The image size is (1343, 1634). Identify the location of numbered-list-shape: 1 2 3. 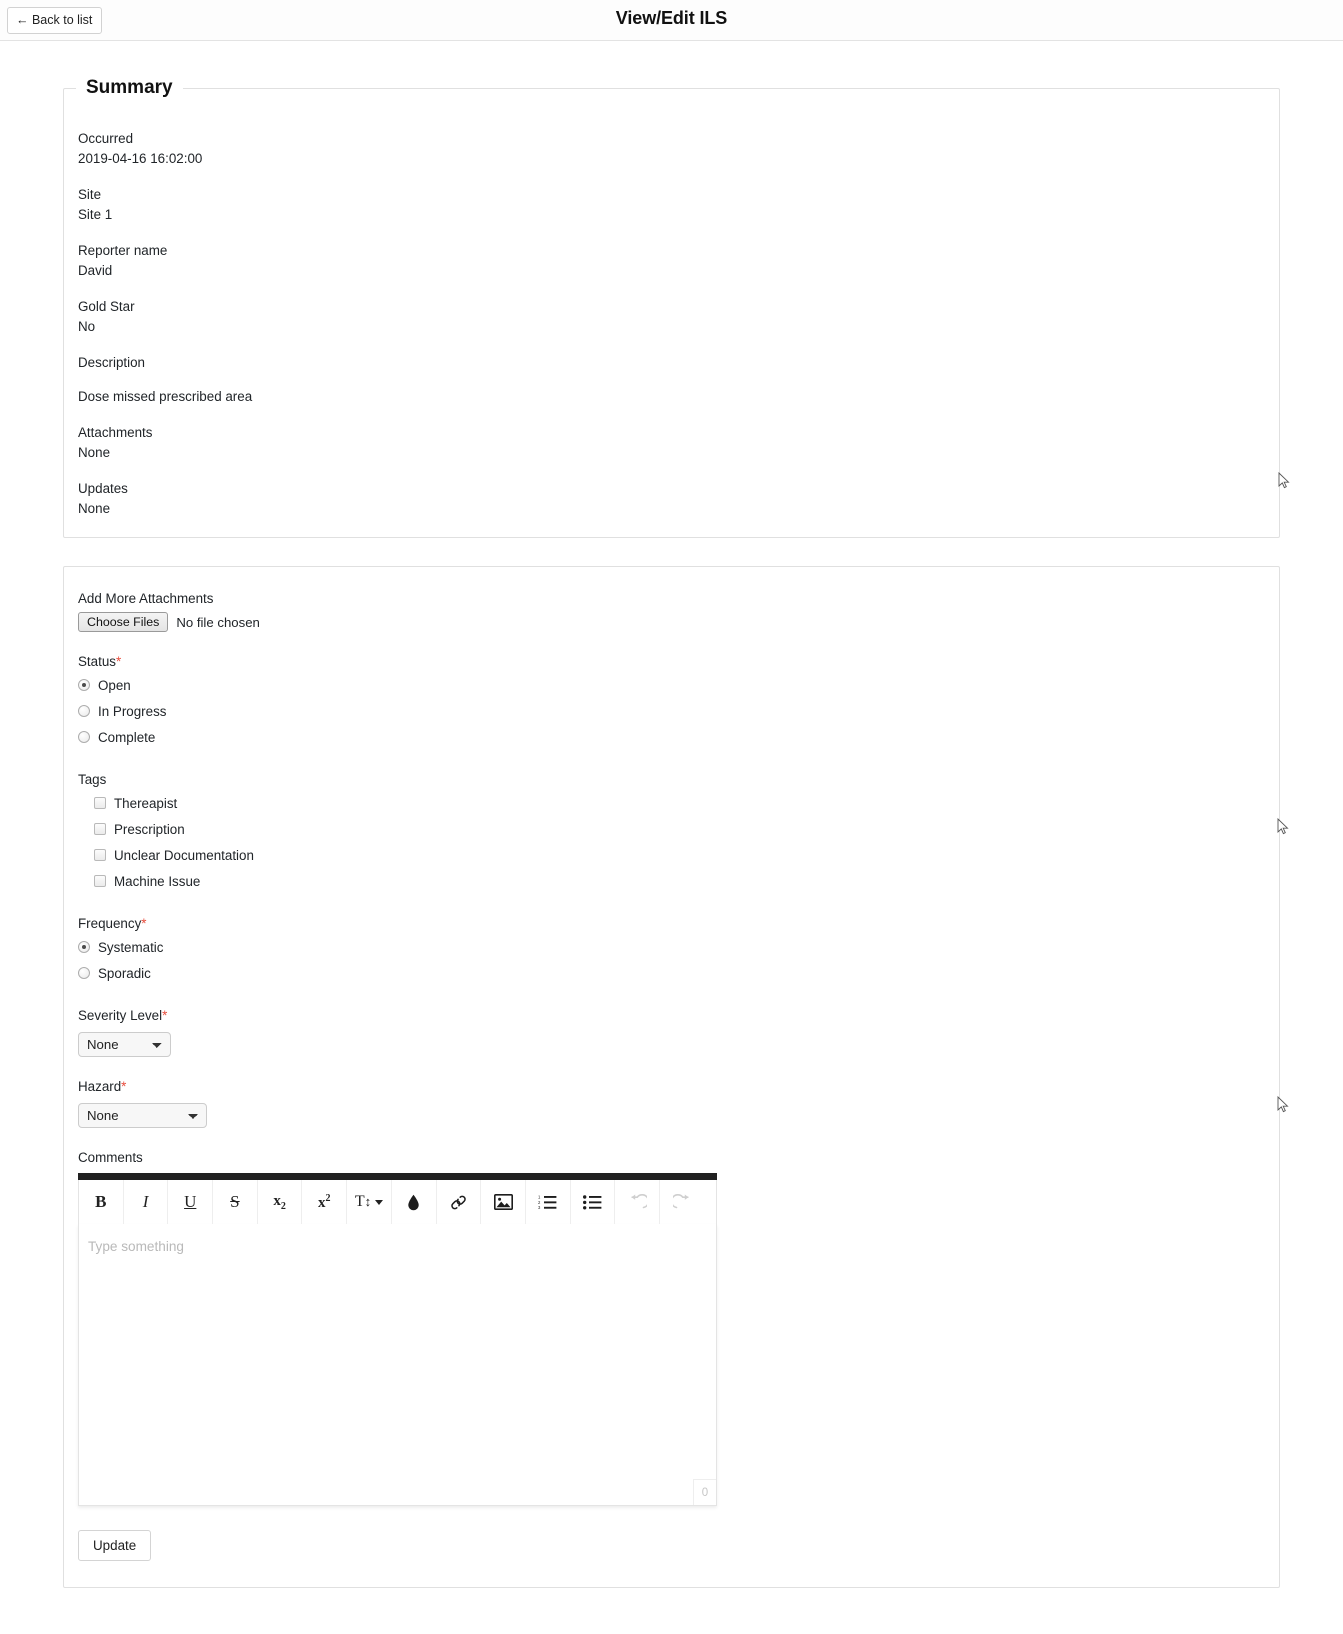
(547, 1202).